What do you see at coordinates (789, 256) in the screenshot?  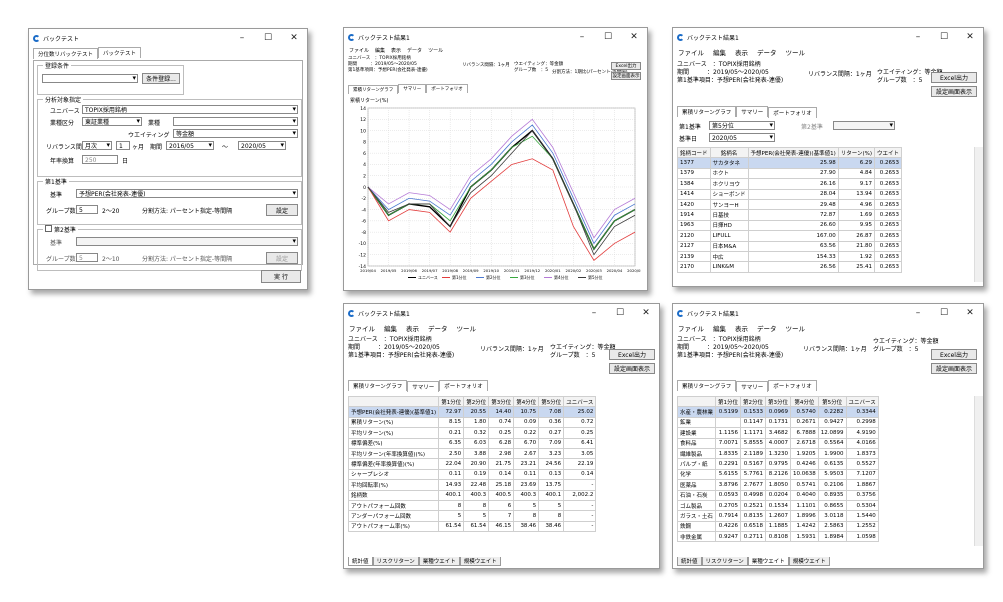 I see `table-row: 2139 中広 154.33 1.92 0.2653` at bounding box center [789, 256].